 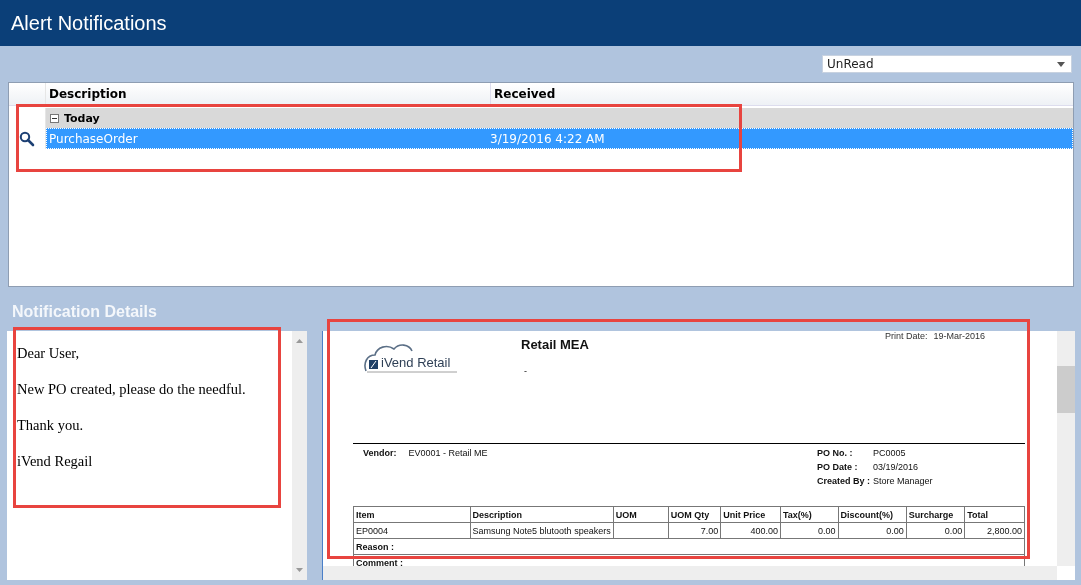 What do you see at coordinates (903, 481) in the screenshot?
I see `field-value: Store Manager` at bounding box center [903, 481].